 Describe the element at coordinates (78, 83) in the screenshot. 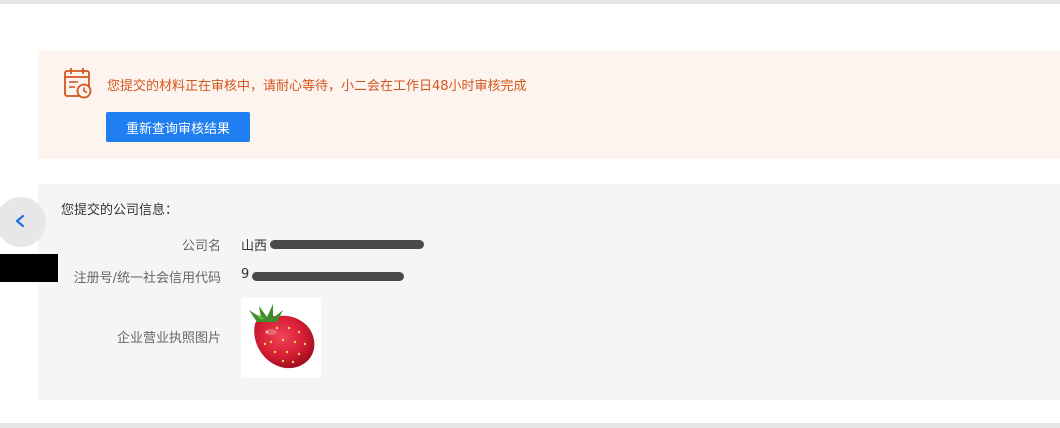

I see `calendar-clock-icon` at that location.